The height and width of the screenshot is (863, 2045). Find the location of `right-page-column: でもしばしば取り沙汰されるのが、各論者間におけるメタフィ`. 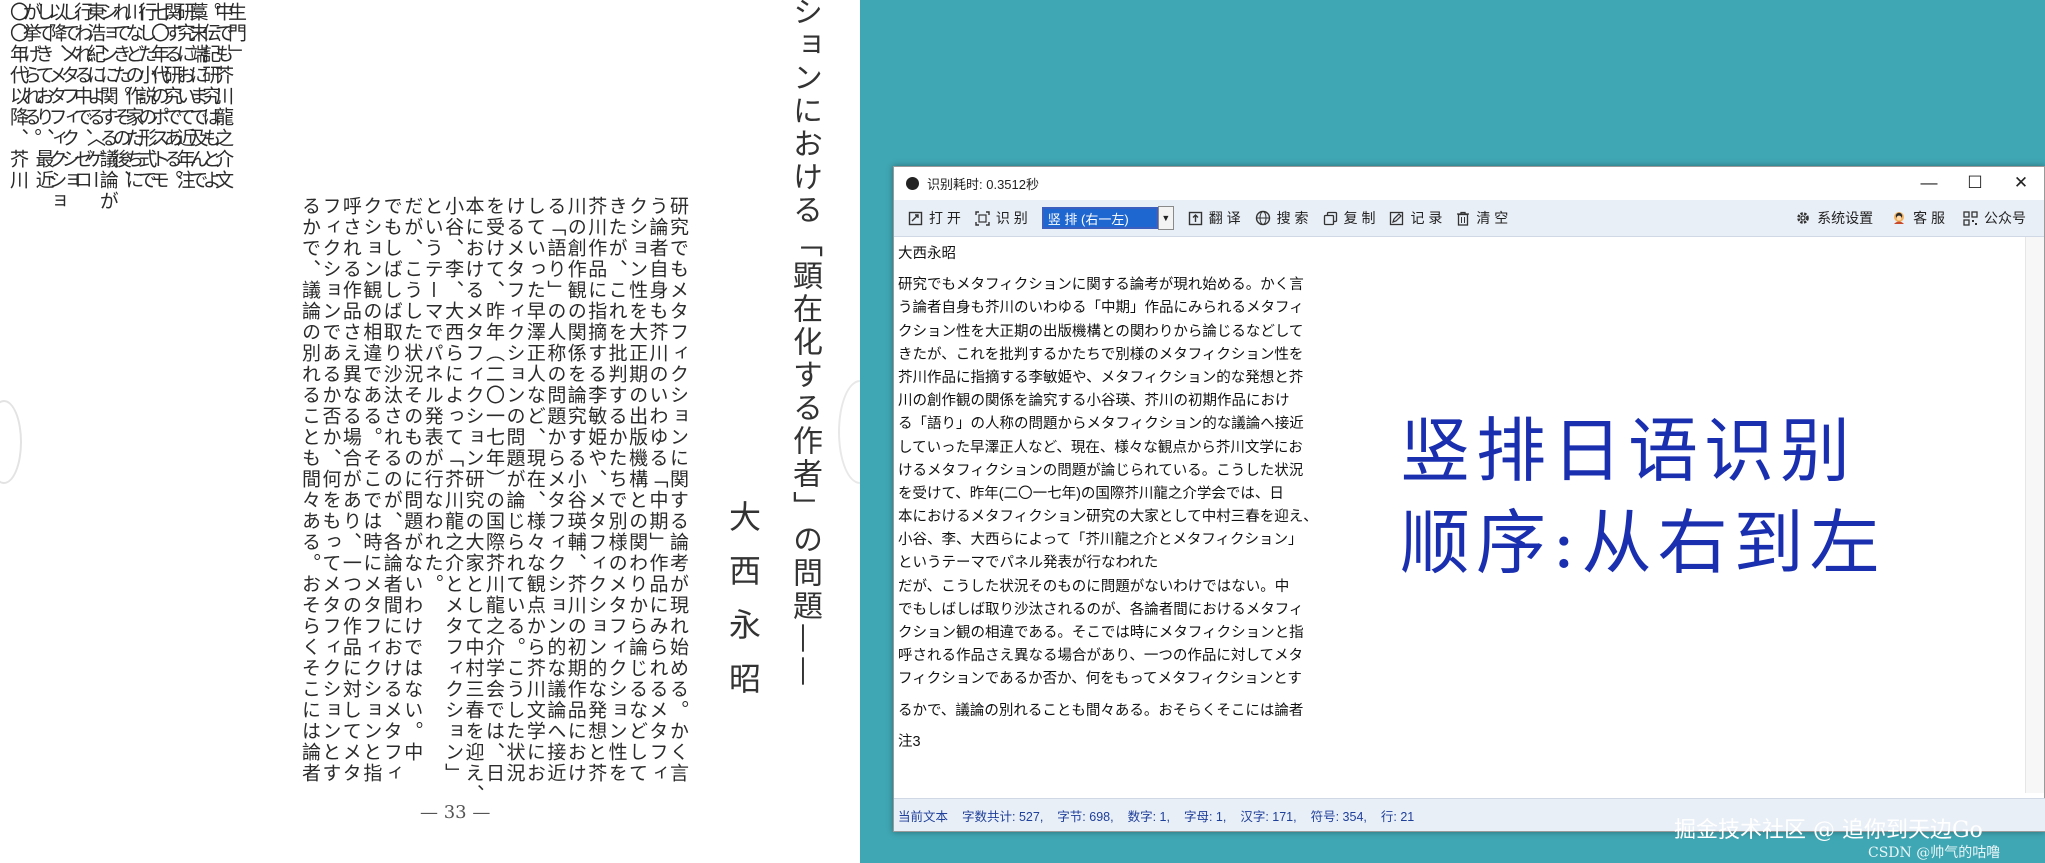

right-page-column: でもしばしば取り沙汰されるのが、各論者間におけるメタフィ is located at coordinates (391, 490).